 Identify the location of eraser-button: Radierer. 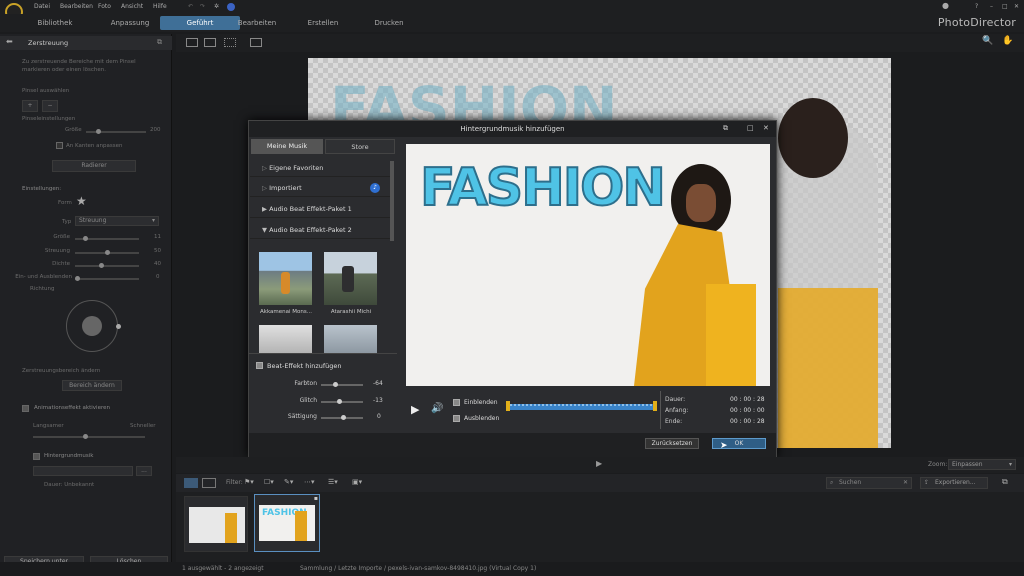
(94, 166).